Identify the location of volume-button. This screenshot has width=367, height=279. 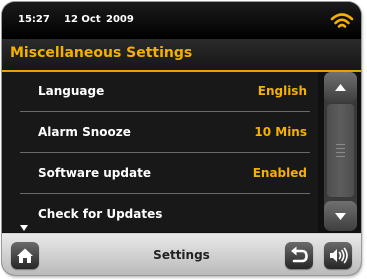
(338, 255).